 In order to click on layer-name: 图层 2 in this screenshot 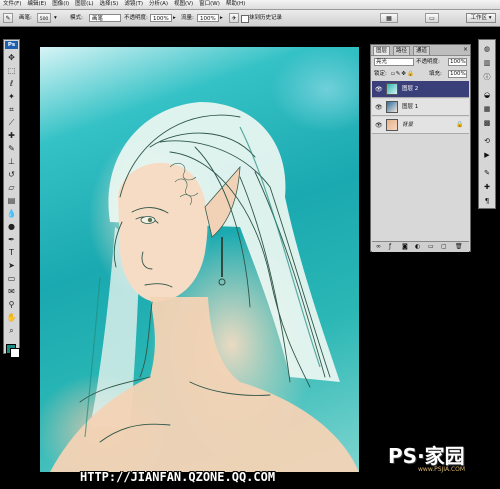, I will do `click(410, 89)`.